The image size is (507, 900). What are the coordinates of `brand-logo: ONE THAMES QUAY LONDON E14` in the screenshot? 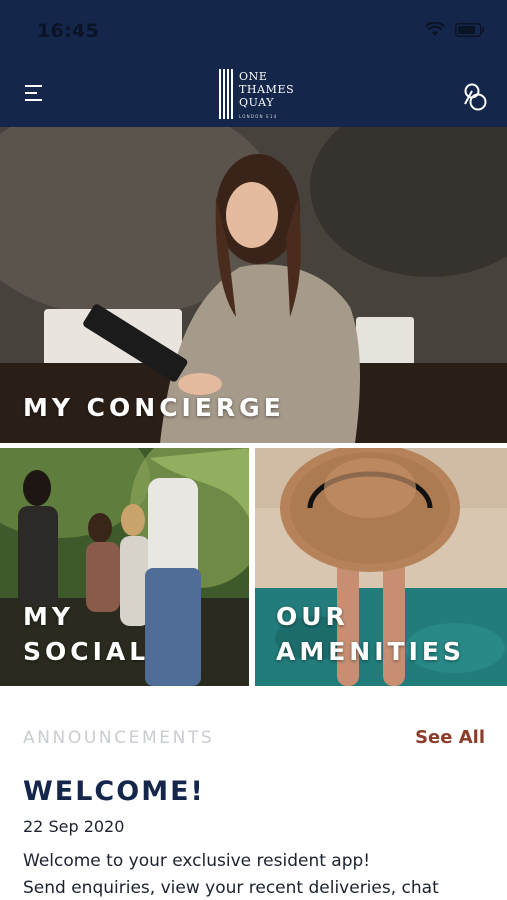 It's located at (256, 94).